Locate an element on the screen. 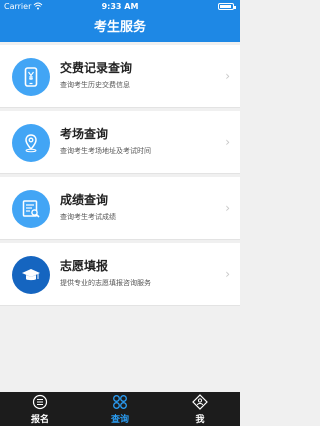  item-title: 成绩查询 is located at coordinates (84, 200).